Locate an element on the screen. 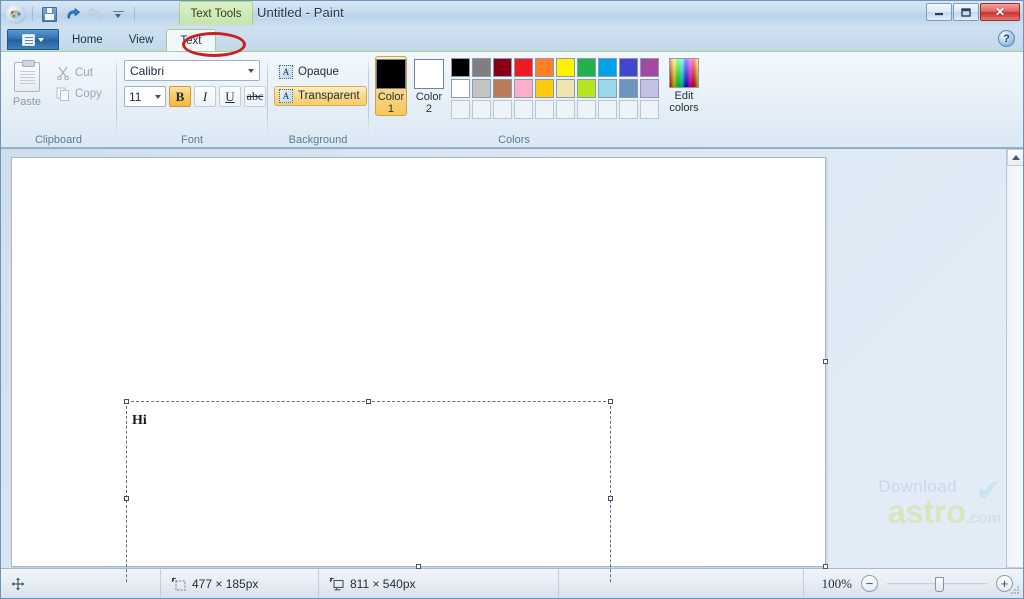 This screenshot has width=1024, height=599. text-selection-box: Hi is located at coordinates (368, 491).